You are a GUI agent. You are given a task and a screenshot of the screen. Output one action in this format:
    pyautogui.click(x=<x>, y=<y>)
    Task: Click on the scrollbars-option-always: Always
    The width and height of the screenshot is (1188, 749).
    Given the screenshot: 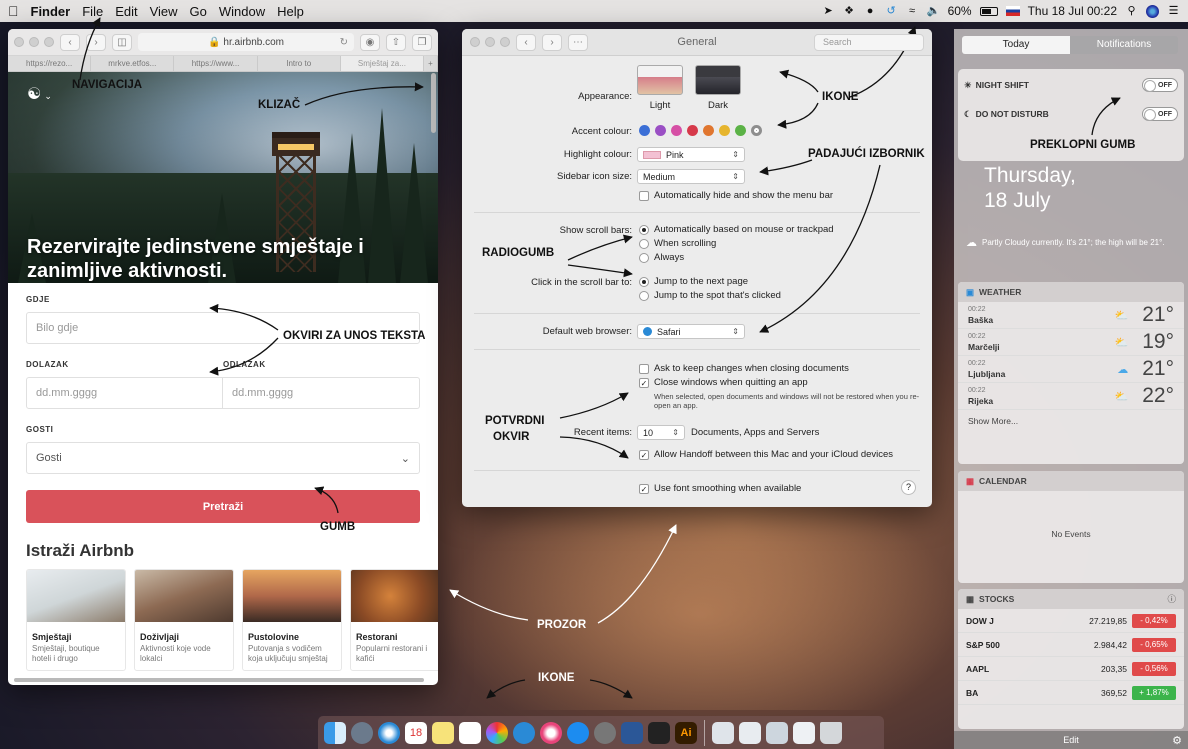 What is the action you would take?
    pyautogui.click(x=661, y=257)
    